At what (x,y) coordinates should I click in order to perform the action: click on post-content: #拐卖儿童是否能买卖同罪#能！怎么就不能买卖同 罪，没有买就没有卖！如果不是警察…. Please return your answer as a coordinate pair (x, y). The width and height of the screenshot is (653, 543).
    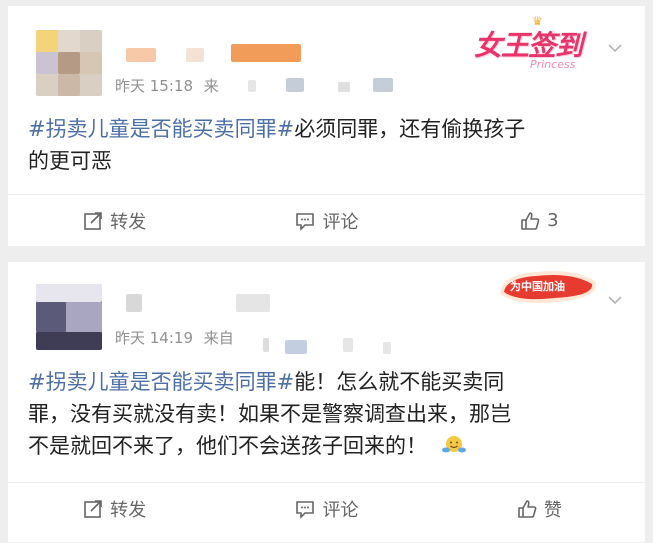
    Looking at the image, I should click on (269, 414).